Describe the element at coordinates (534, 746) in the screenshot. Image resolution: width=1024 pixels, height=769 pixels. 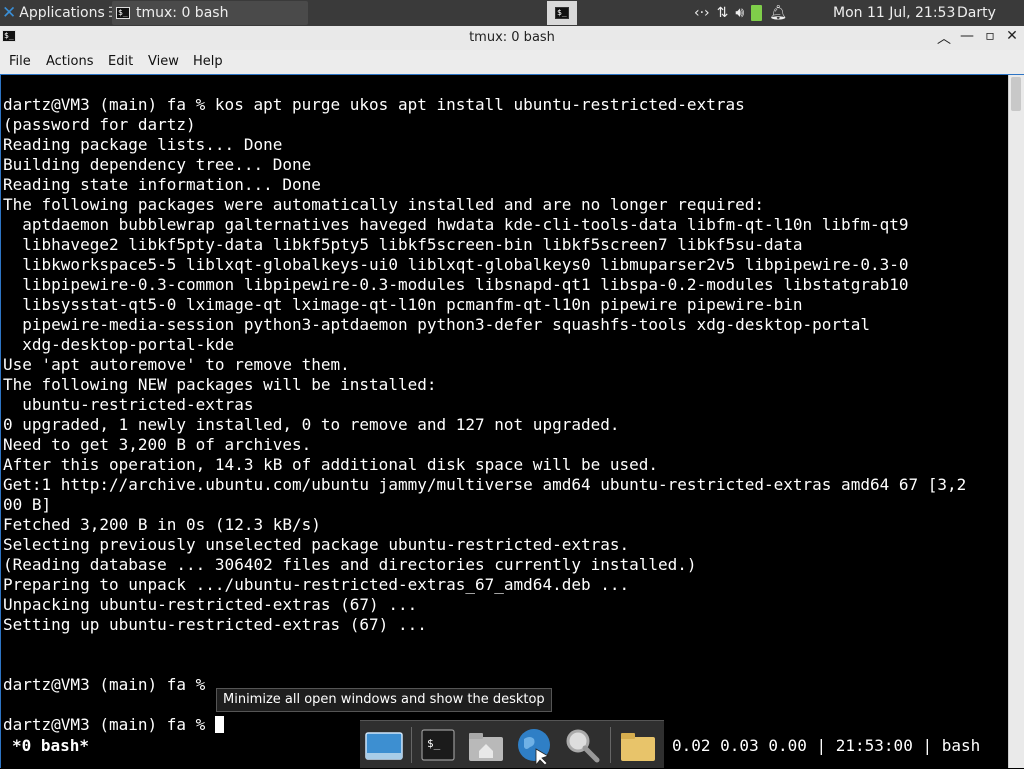
I see `web-browser-icon` at that location.